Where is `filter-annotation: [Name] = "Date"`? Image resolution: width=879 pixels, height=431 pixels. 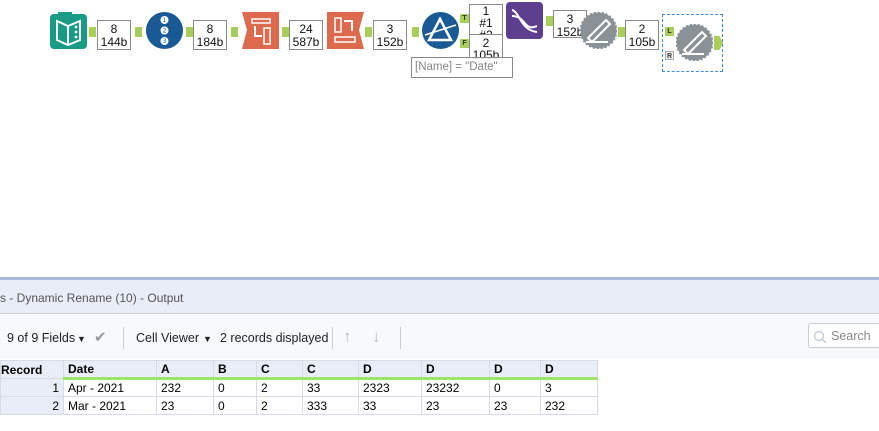
filter-annotation: [Name] = "Date" is located at coordinates (462, 67).